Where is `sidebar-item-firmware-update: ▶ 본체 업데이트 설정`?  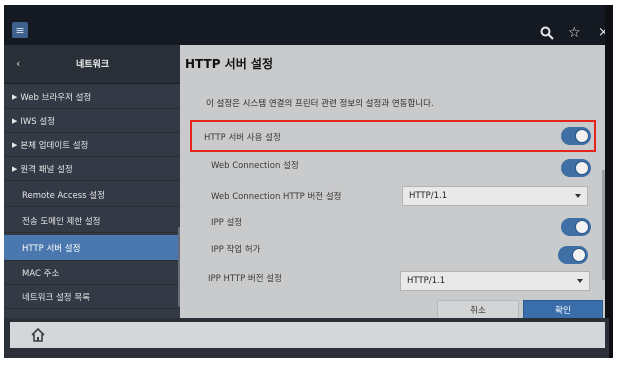 sidebar-item-firmware-update: ▶ 본체 업데이트 설정 is located at coordinates (92, 145).